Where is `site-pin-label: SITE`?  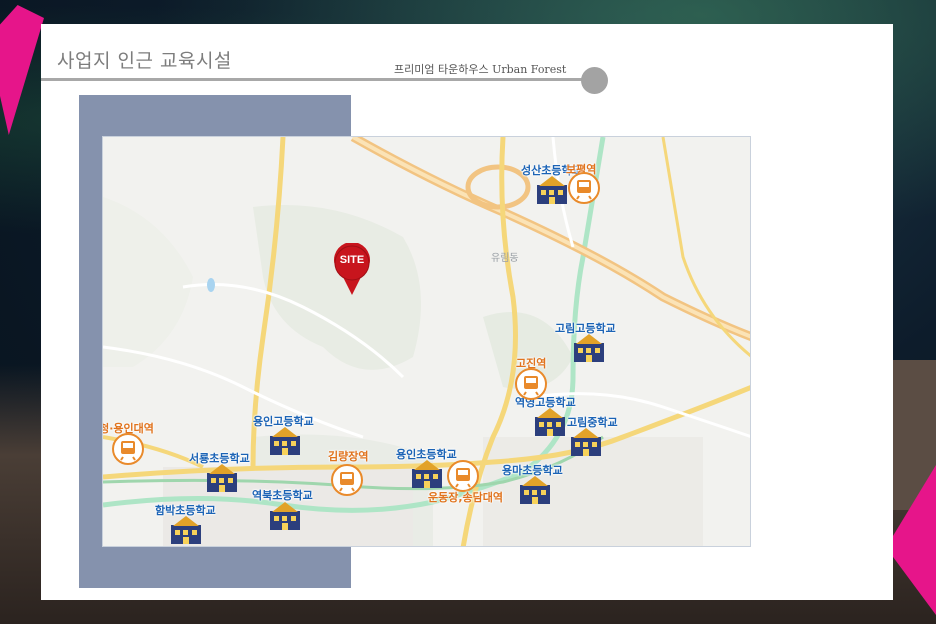 site-pin-label: SITE is located at coordinates (352, 260).